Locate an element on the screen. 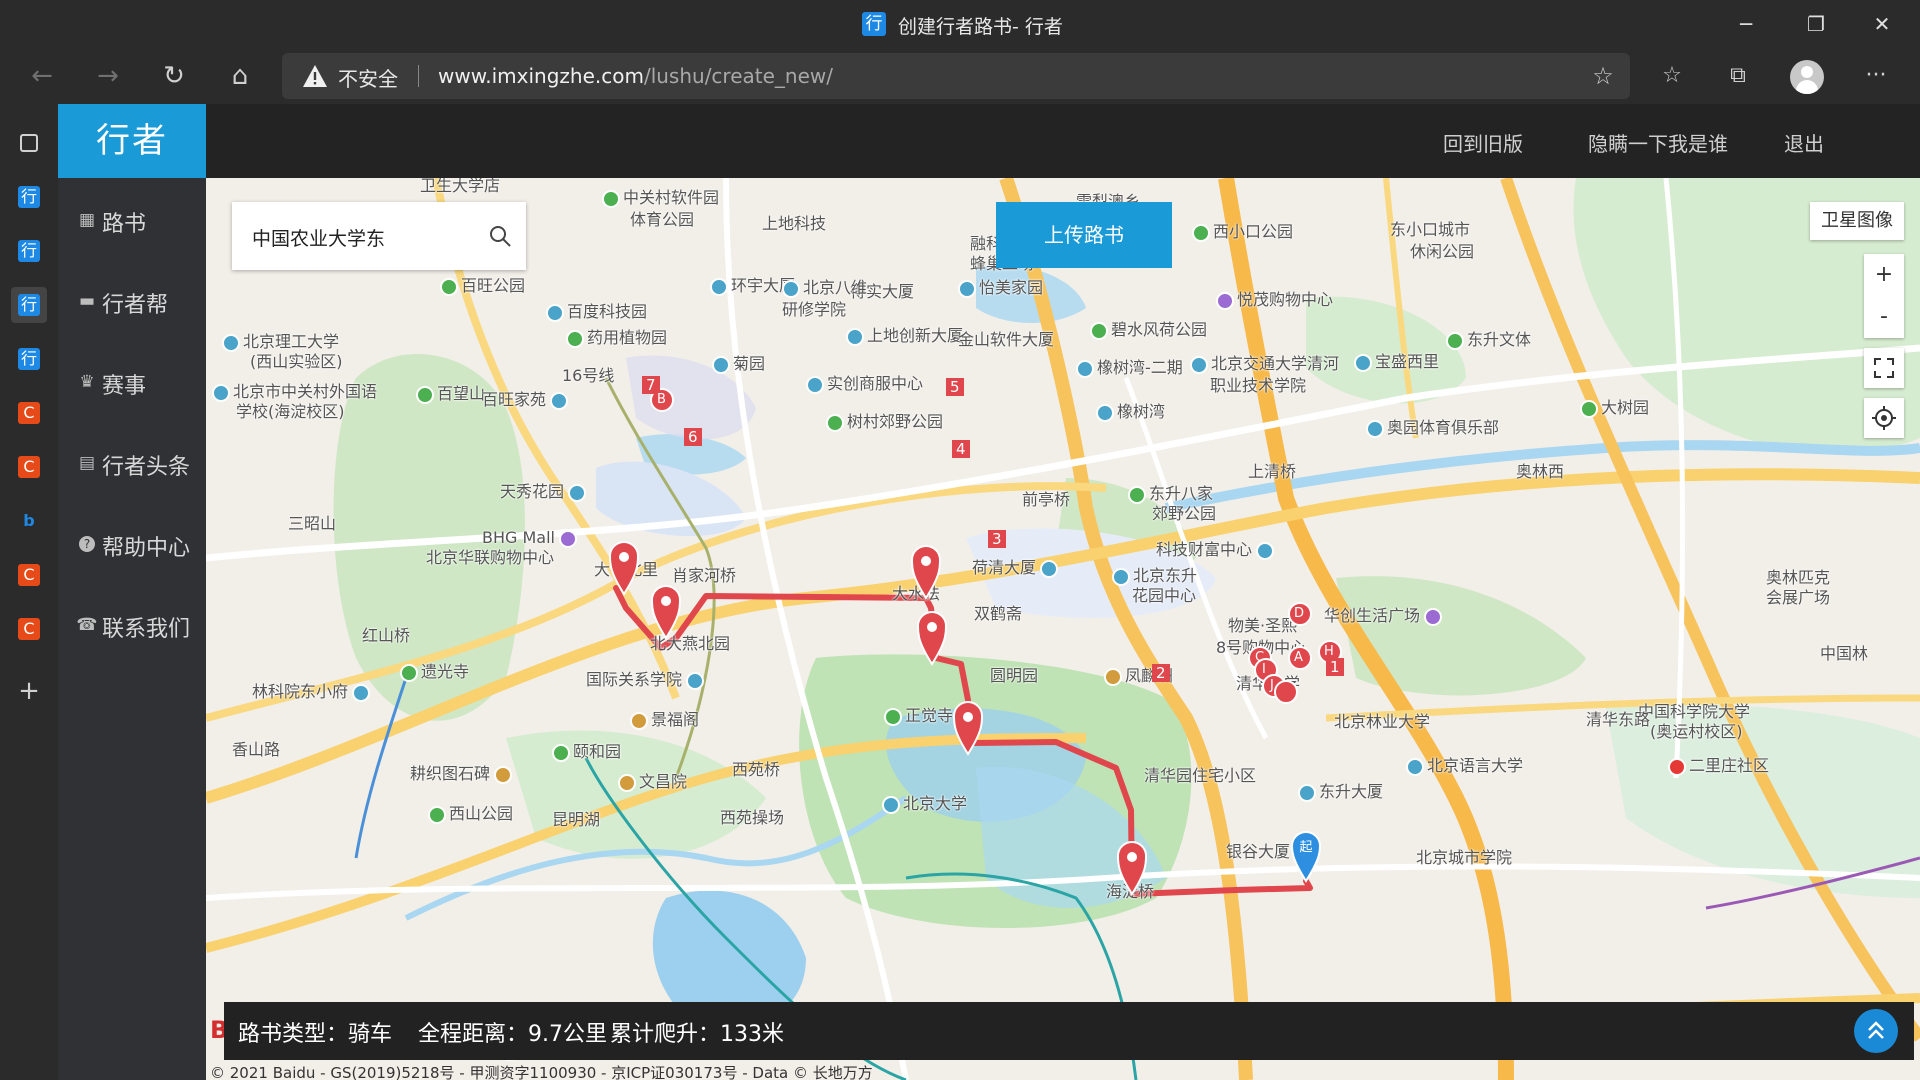 The height and width of the screenshot is (1080, 1920). back-button: ← is located at coordinates (42, 76).